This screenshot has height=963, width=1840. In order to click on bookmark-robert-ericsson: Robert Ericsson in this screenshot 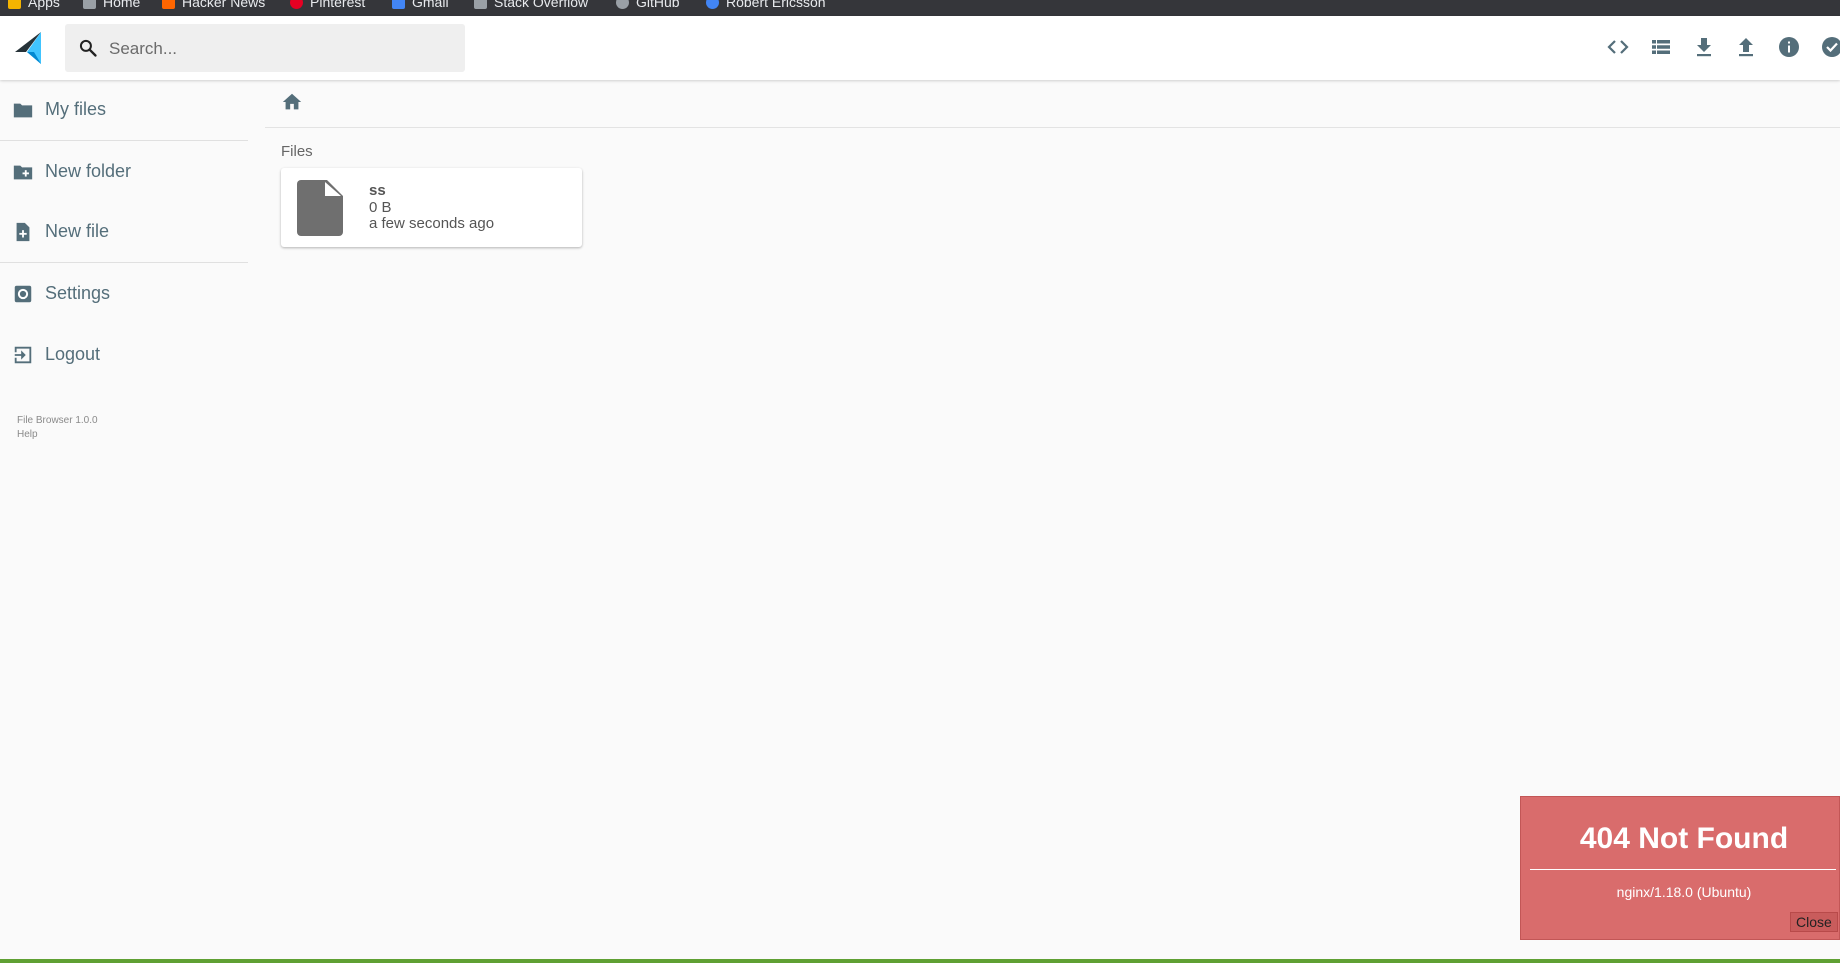, I will do `click(766, 5)`.